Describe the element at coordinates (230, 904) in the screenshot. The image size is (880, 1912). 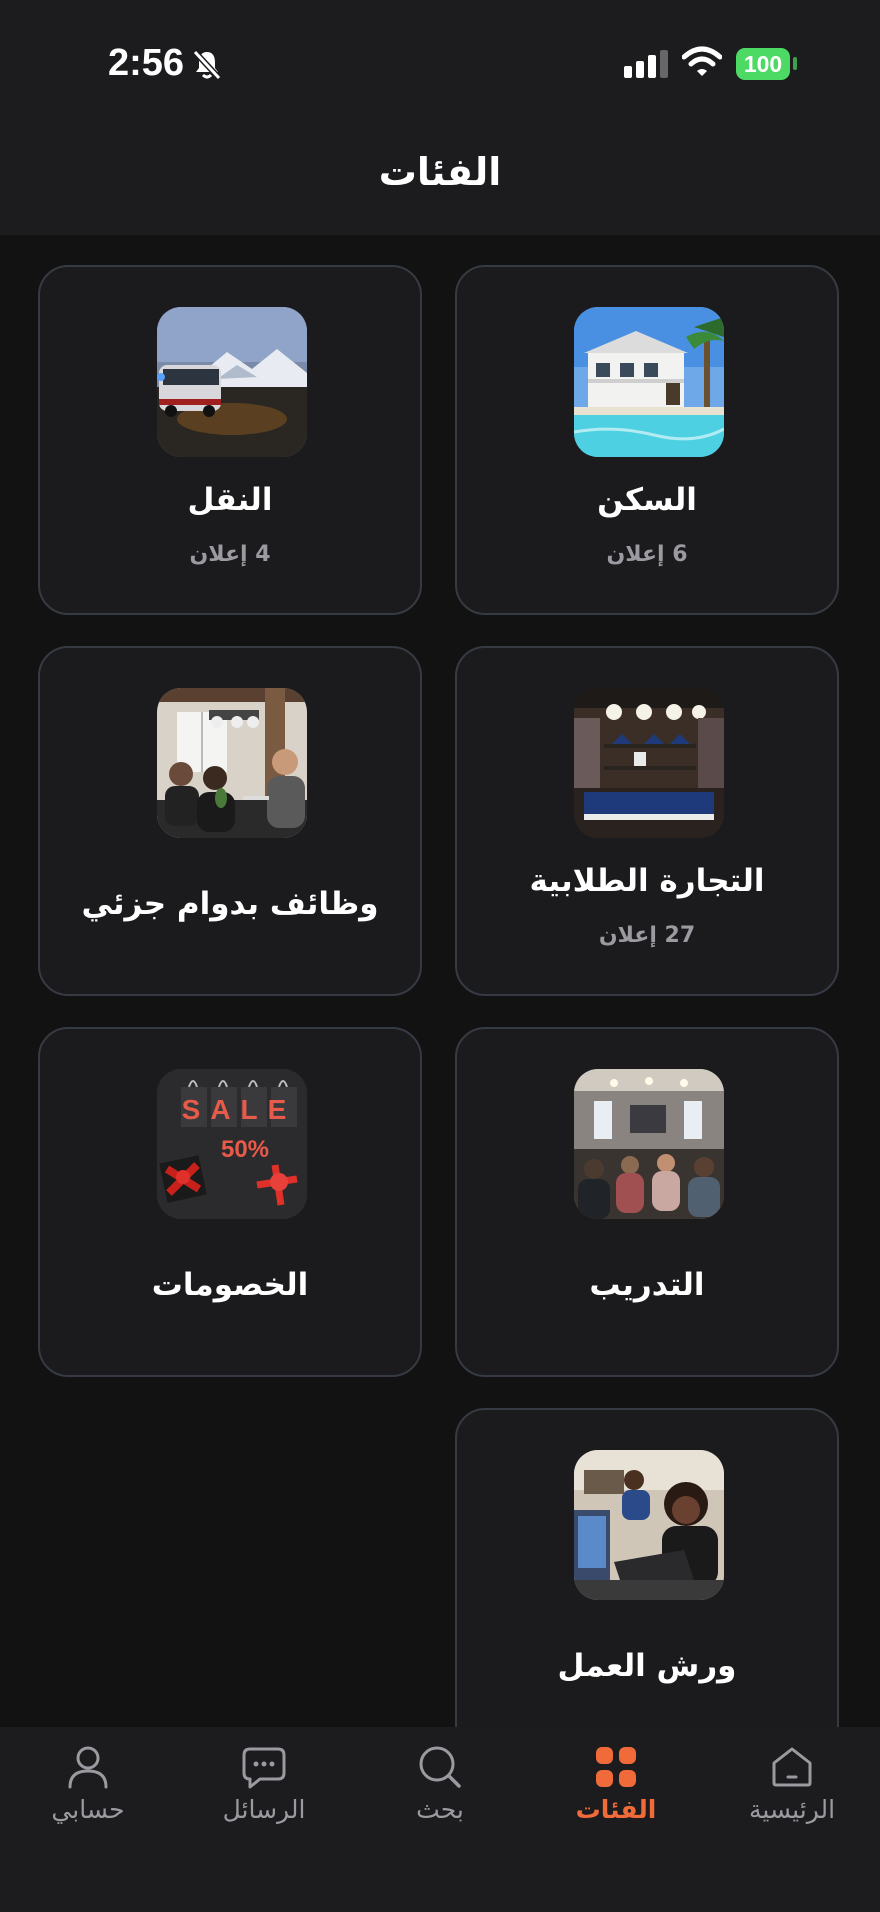
I see `category-title: وظائف بدوام جزئي` at that location.